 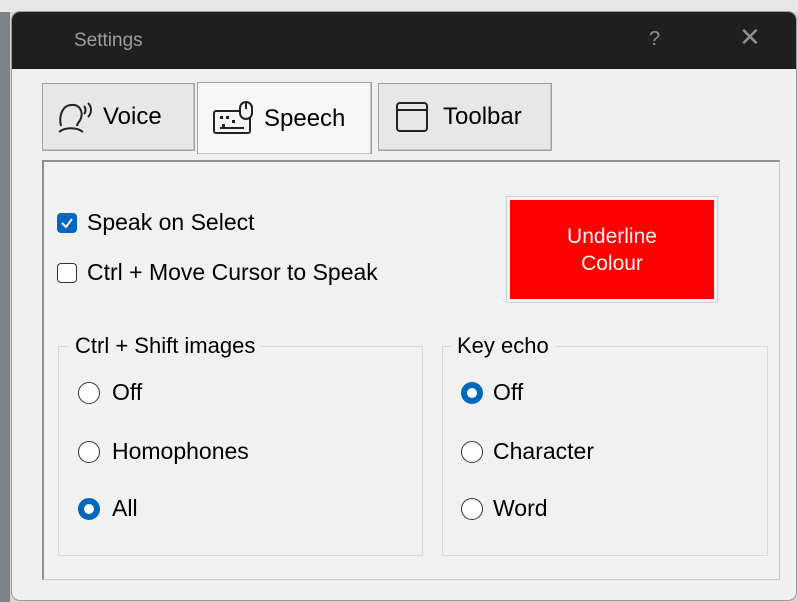 I want to click on radio-echo-word-label: Word, so click(x=520, y=508).